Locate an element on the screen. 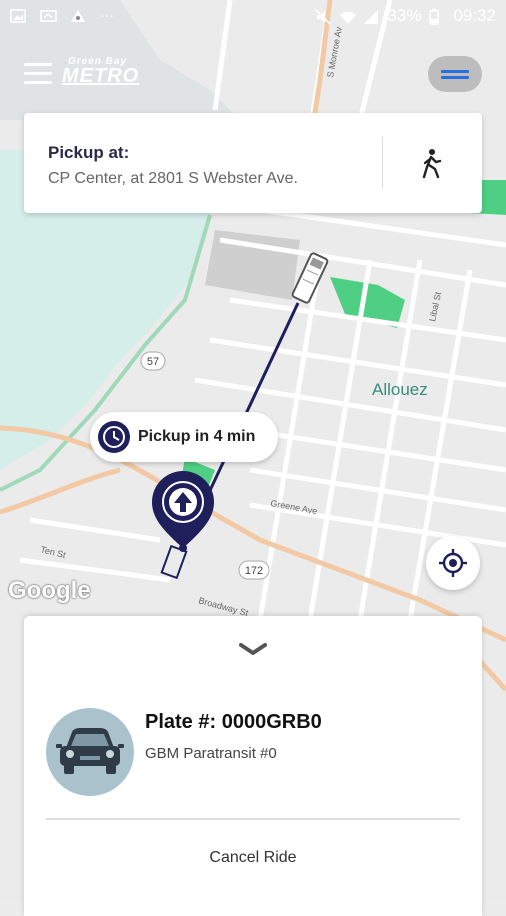  menu-icon is located at coordinates (39, 74).